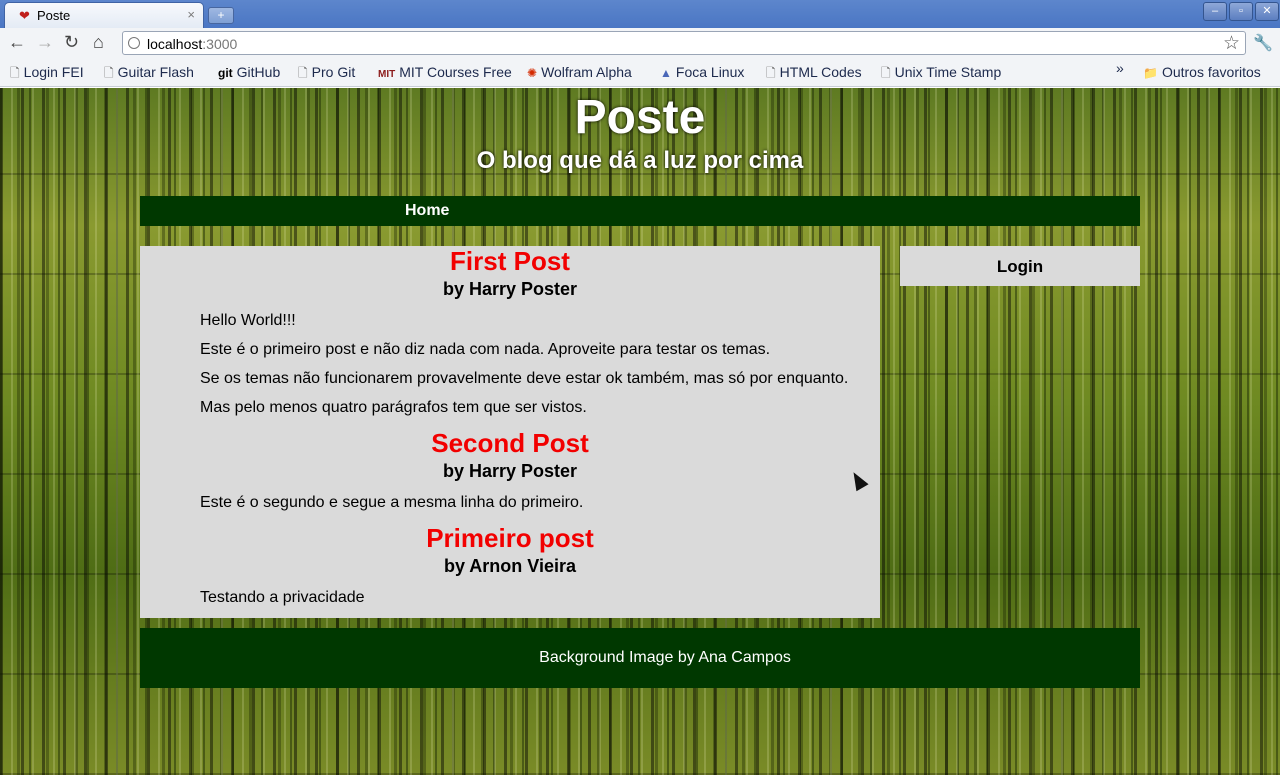 The width and height of the screenshot is (1280, 775). Describe the element at coordinates (665, 657) in the screenshot. I see `footer-credit: Background Image by Ana Campos` at that location.